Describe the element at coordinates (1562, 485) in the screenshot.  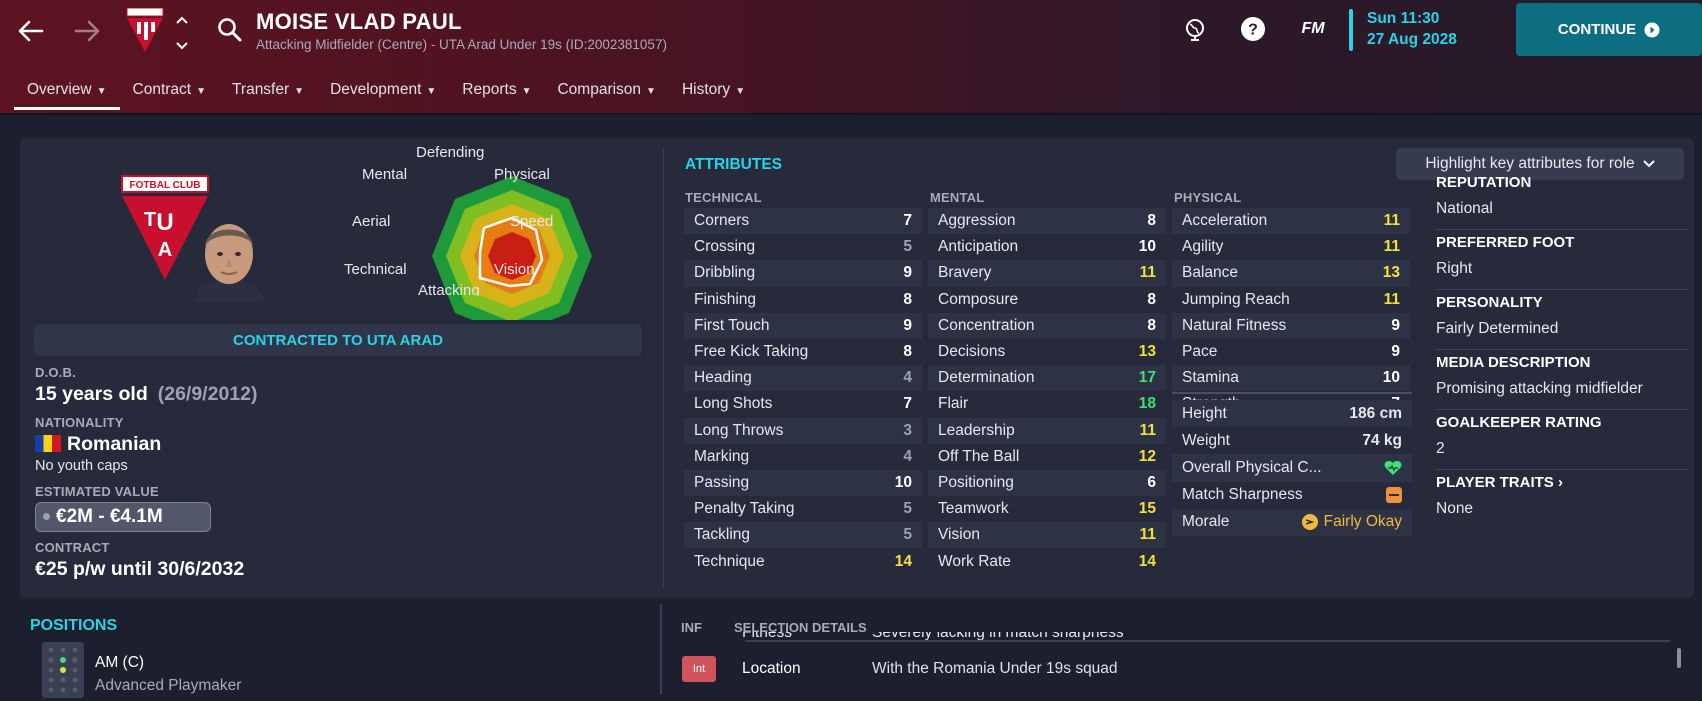
I see `player-traits-link: PLAYER TRAITS ›` at that location.